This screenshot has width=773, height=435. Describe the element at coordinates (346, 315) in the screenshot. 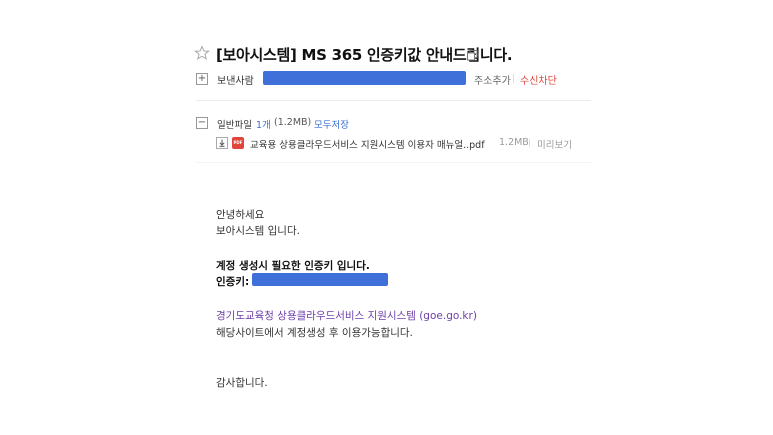

I see `system-link: 경기도교육청 상용클라우드서비스 지원시스템 (goe.go.kr)` at that location.